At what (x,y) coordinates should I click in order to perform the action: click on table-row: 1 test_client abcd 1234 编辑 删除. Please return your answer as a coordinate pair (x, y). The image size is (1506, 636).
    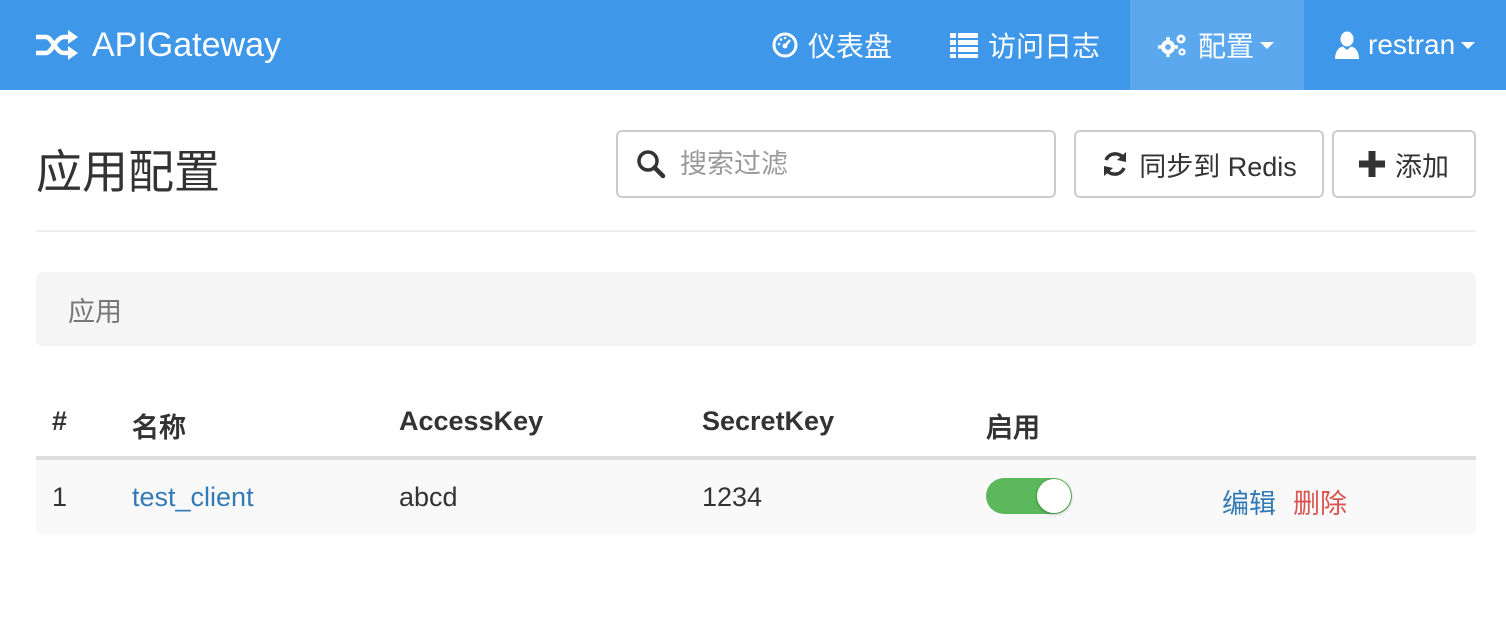
    Looking at the image, I should click on (756, 497).